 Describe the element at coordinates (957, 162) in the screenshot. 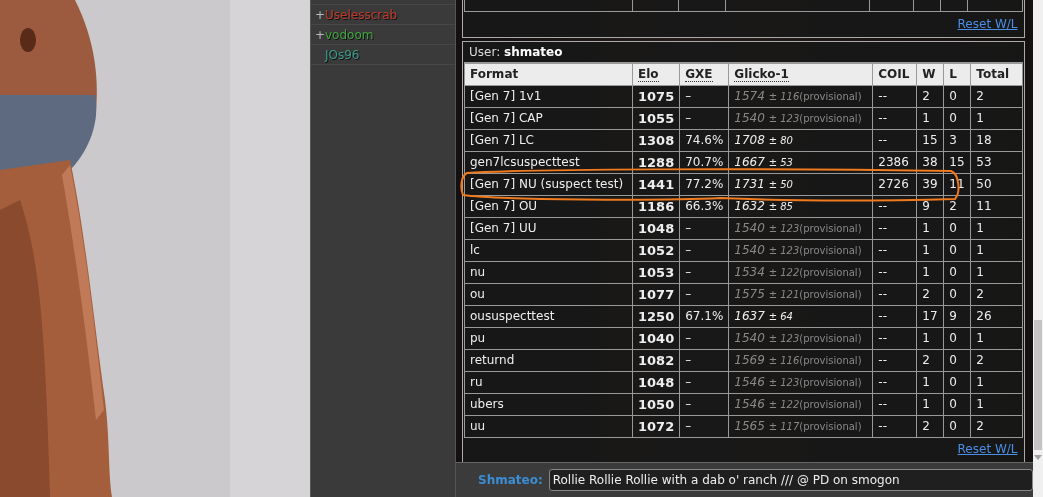

I see `losses-cell: 15` at that location.